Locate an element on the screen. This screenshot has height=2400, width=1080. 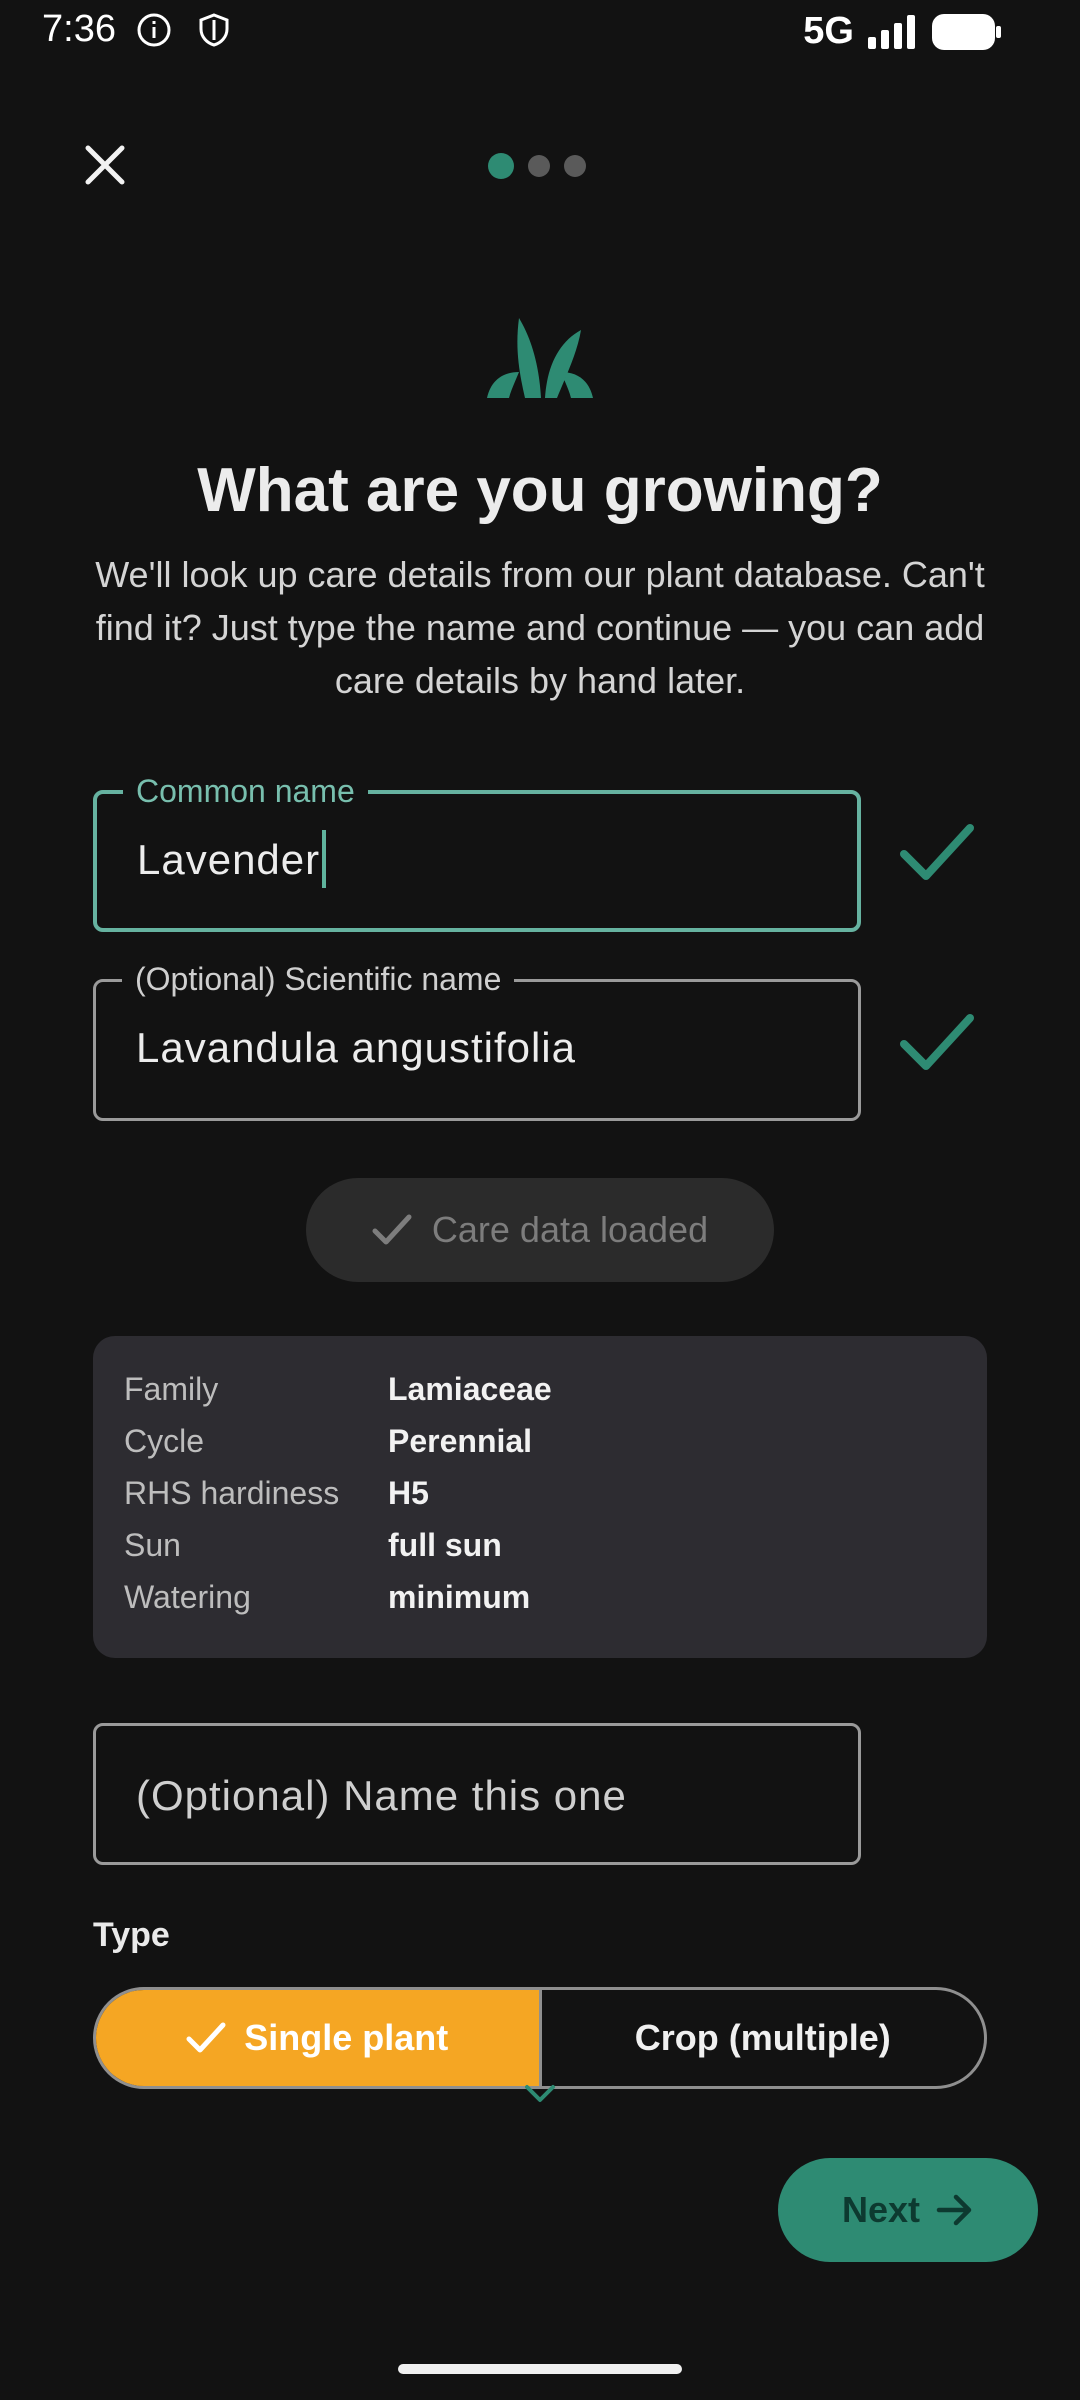
signal-icon is located at coordinates (891, 31).